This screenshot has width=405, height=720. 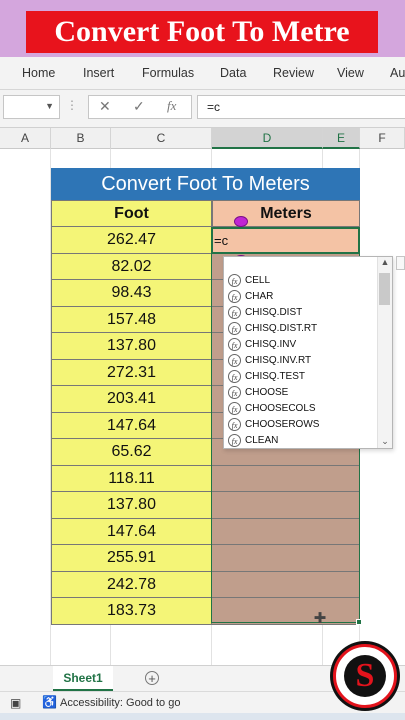 I want to click on video-banner: Convert Foot To Metre, so click(x=202, y=28).